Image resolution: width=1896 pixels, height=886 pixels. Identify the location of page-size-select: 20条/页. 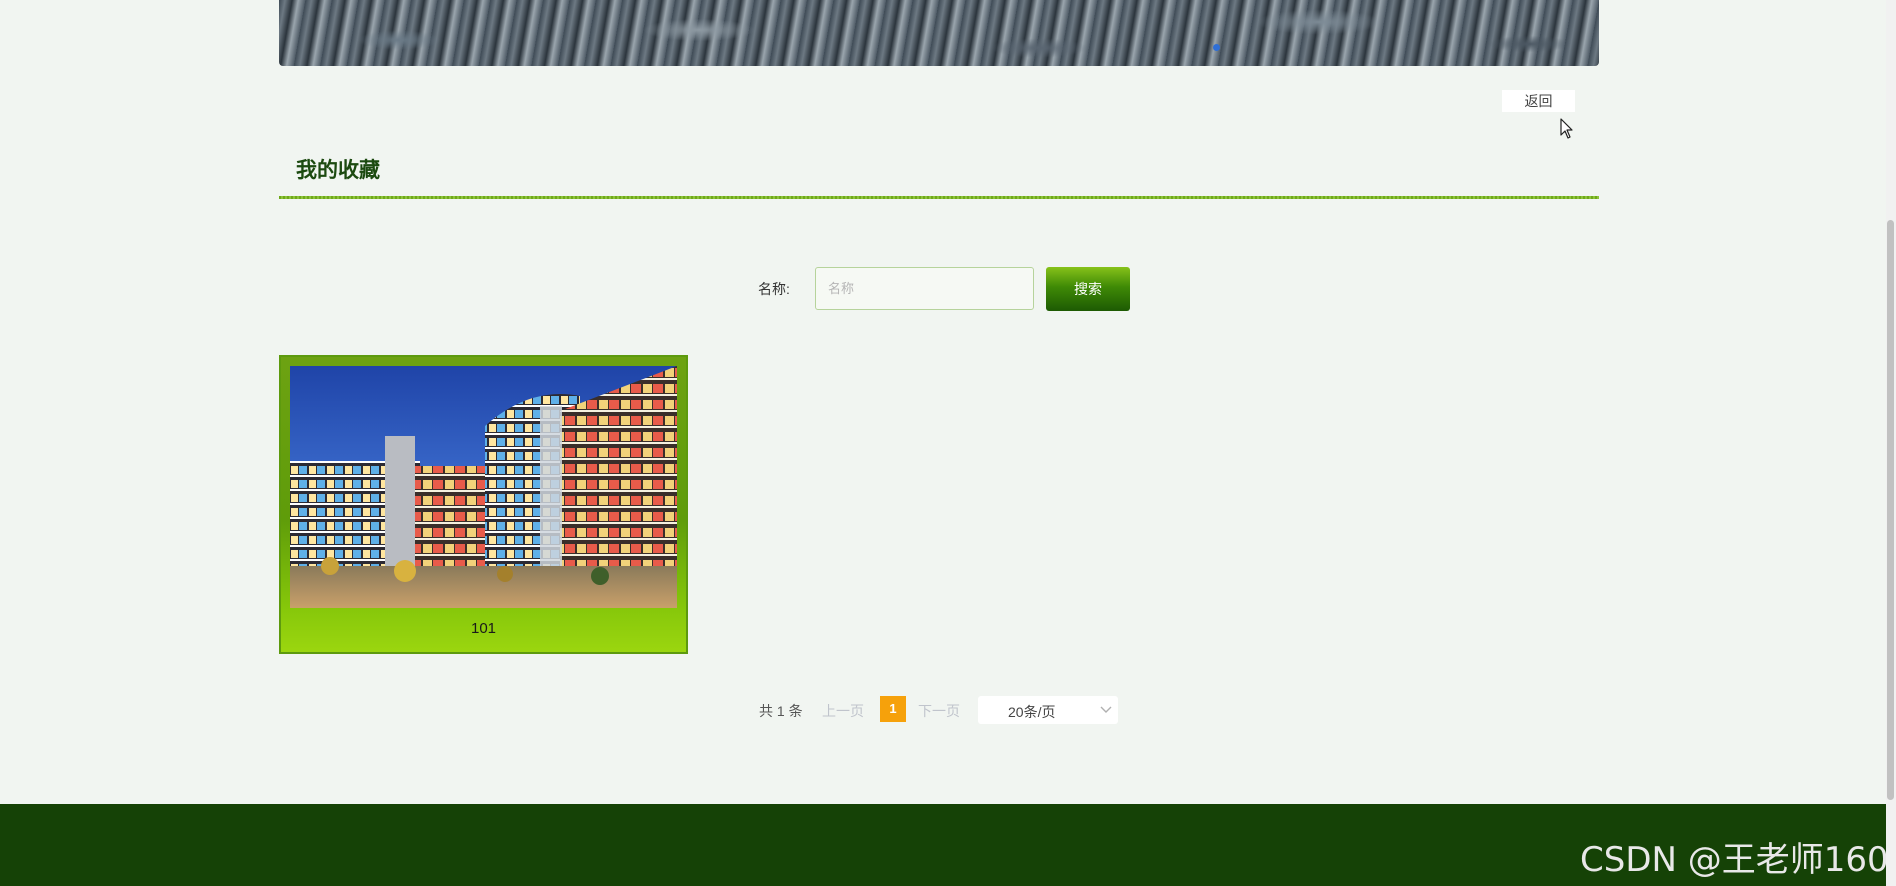
(1048, 710).